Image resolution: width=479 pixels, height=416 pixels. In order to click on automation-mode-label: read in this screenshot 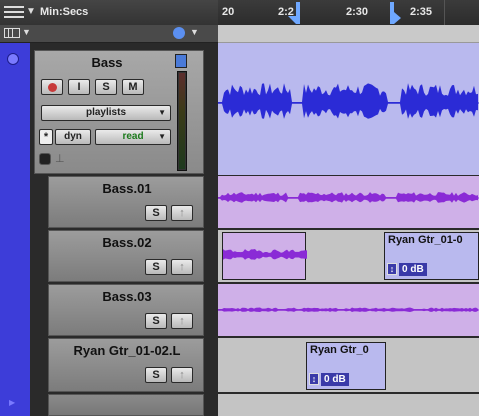, I will do `click(133, 136)`.